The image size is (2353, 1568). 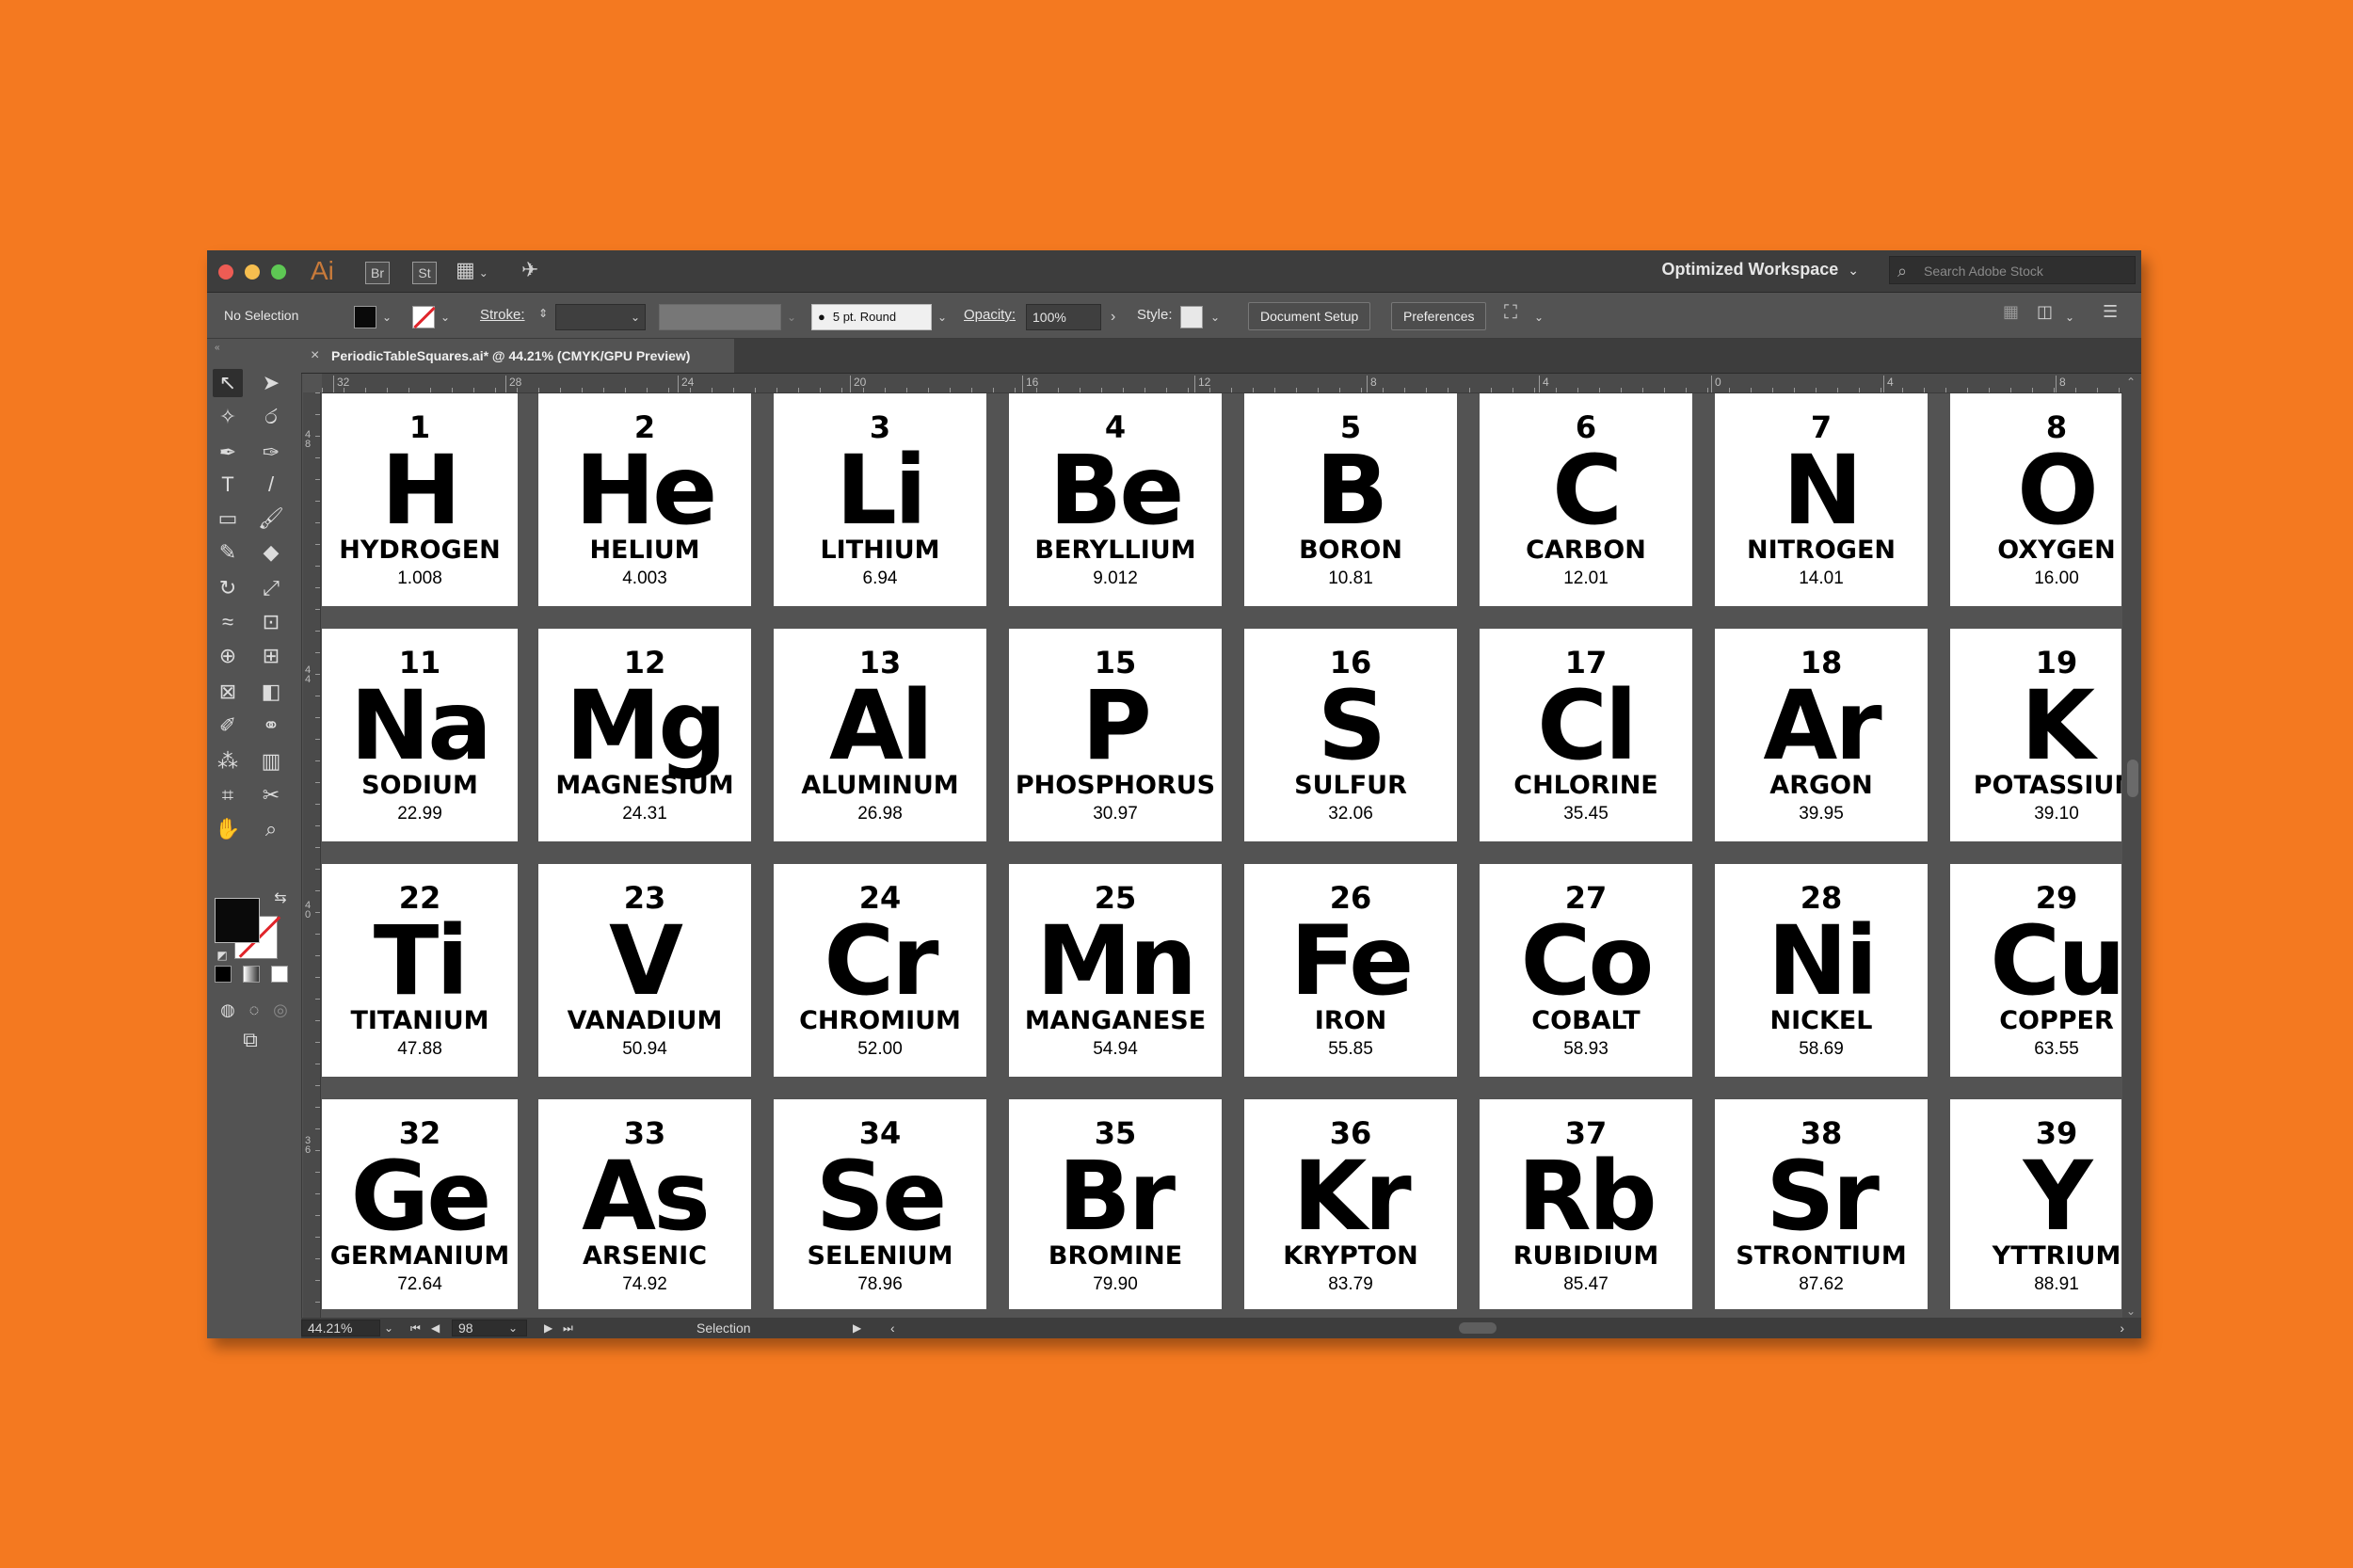 What do you see at coordinates (1115, 970) in the screenshot?
I see `element-tile: 25 Mn MANGANESE 54.94` at bounding box center [1115, 970].